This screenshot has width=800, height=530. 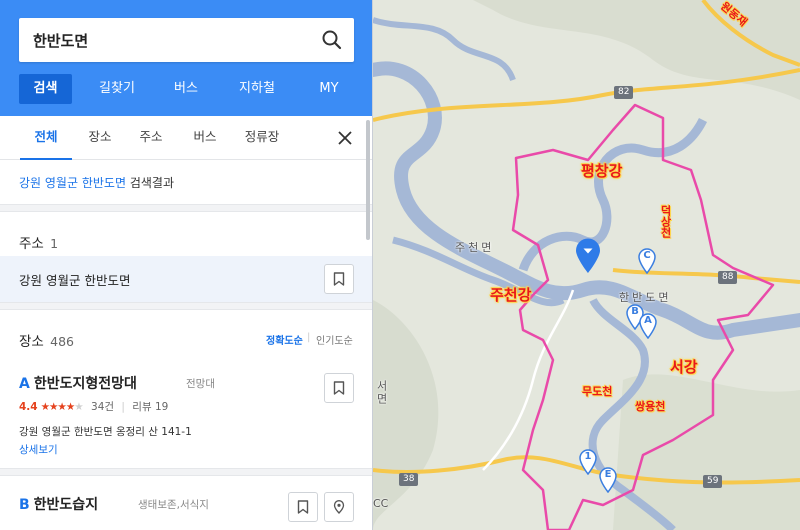 What do you see at coordinates (186, 279) in the screenshot?
I see `address-result-row: 강원 영월군 한반도면` at bounding box center [186, 279].